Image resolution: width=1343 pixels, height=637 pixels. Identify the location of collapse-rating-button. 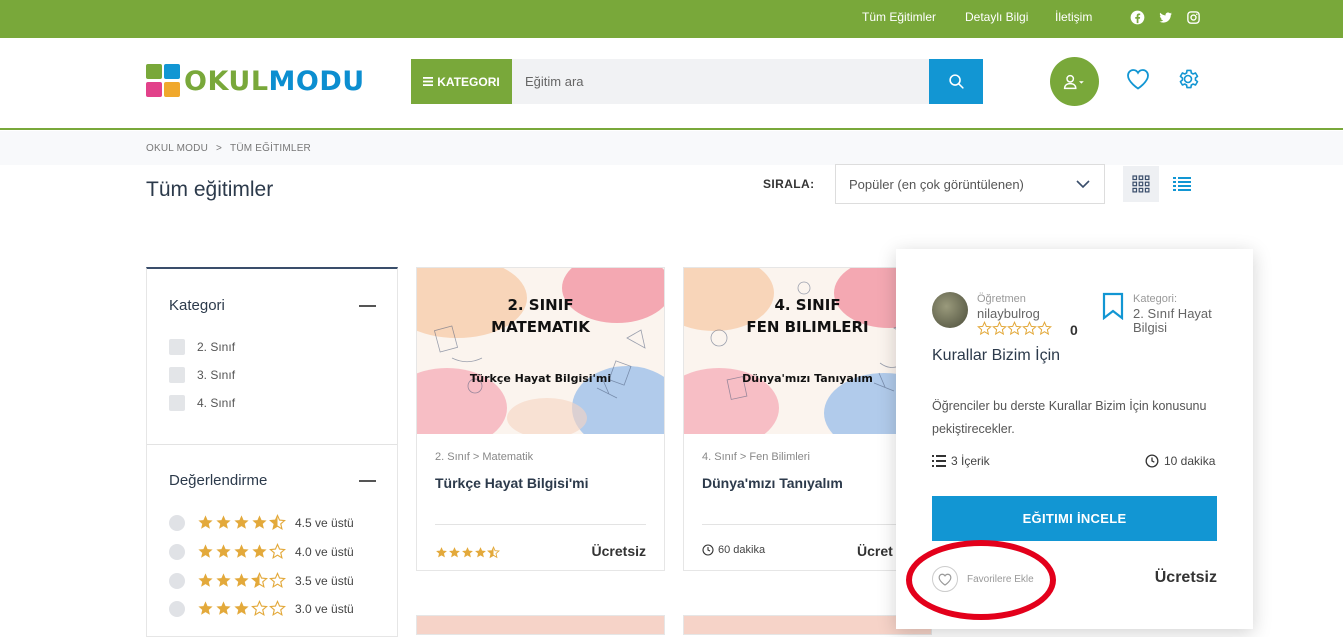
(367, 481).